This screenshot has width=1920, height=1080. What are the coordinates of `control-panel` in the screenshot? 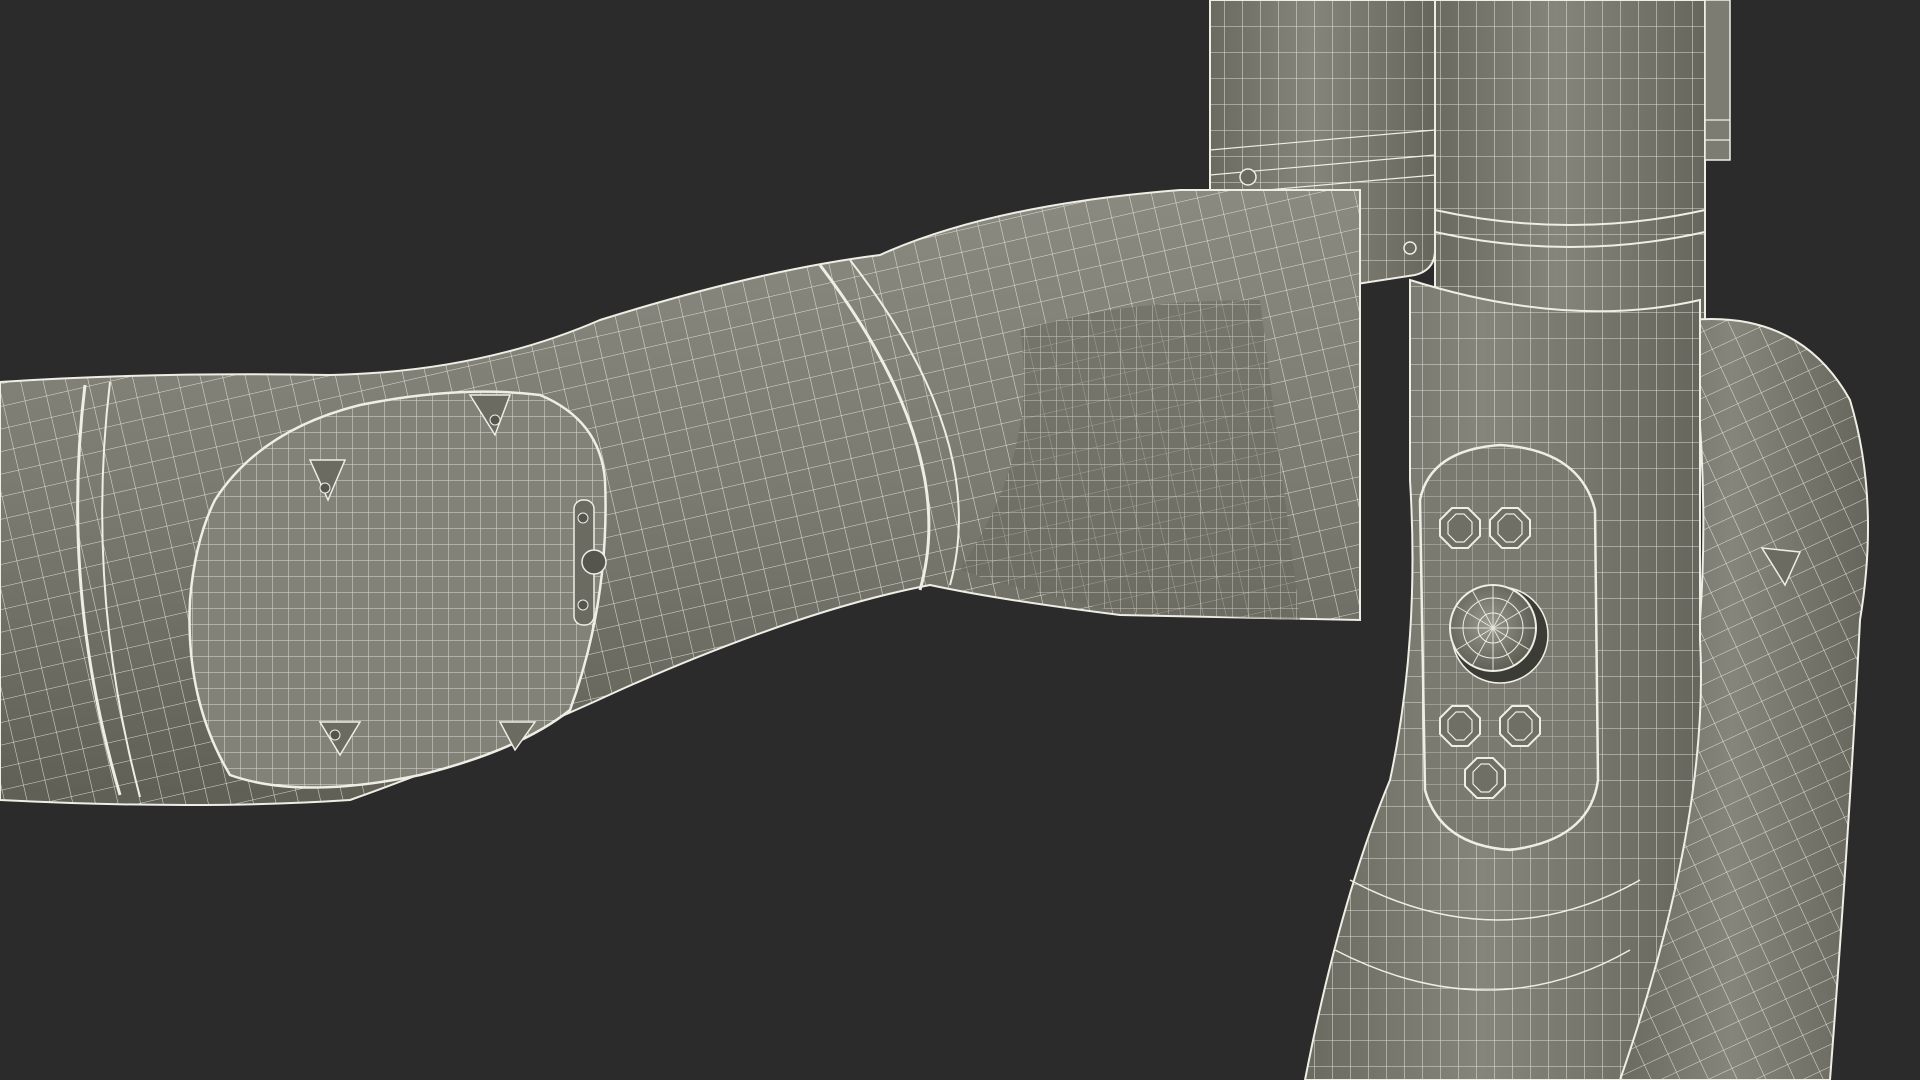 It's located at (1509, 647).